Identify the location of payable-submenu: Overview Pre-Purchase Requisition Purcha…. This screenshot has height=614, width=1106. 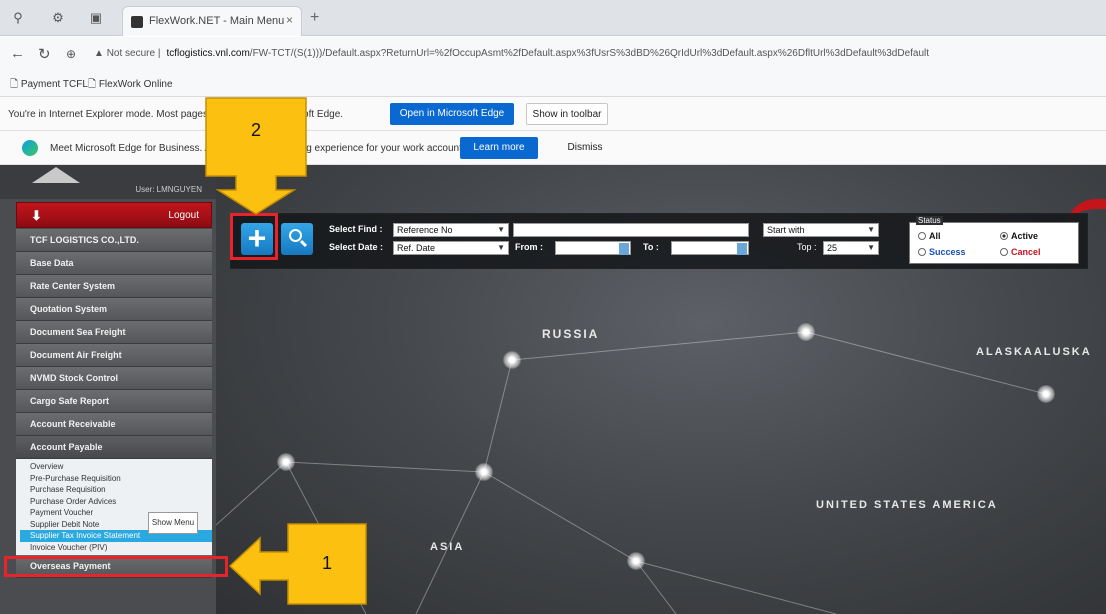
(114, 507).